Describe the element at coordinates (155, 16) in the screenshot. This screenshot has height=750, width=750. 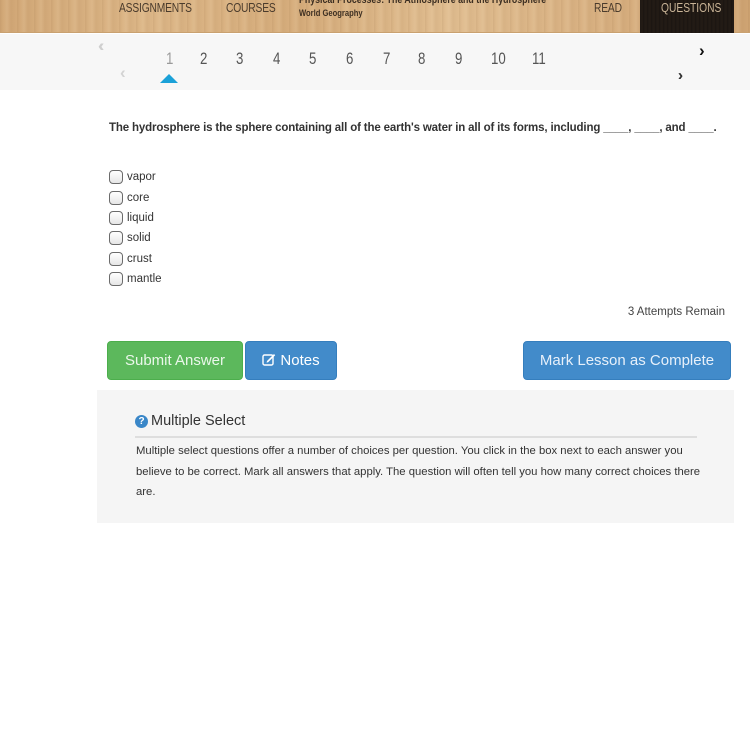
I see `nav-assignments: ASSIGNMENTS` at that location.